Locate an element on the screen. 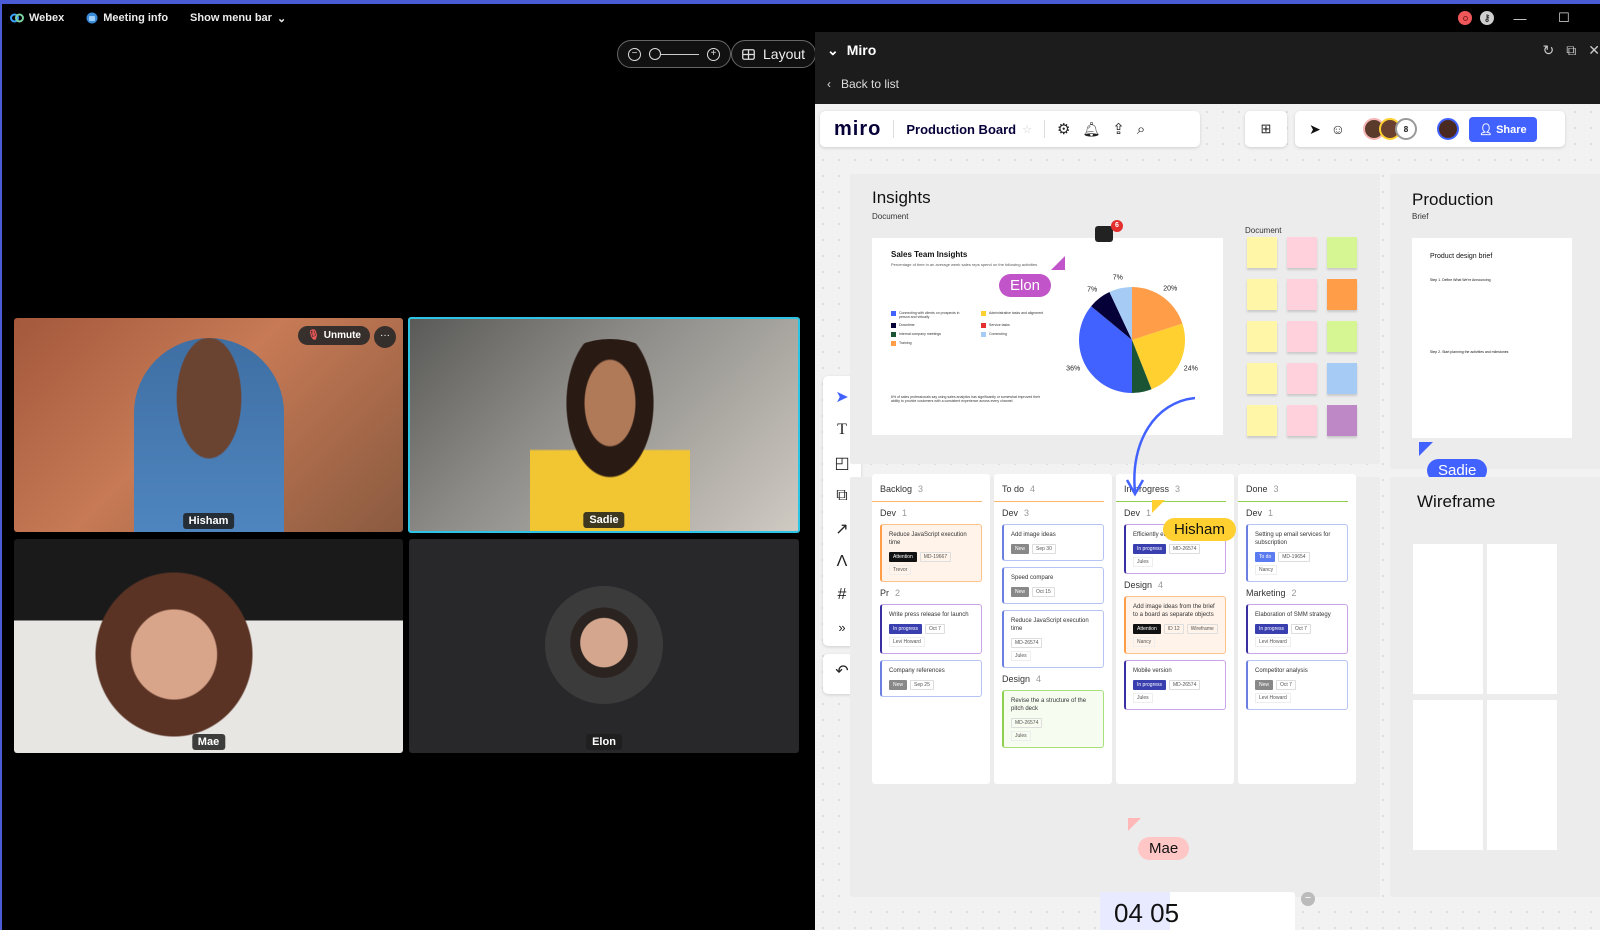  zoom-in-icon: + is located at coordinates (713, 54).